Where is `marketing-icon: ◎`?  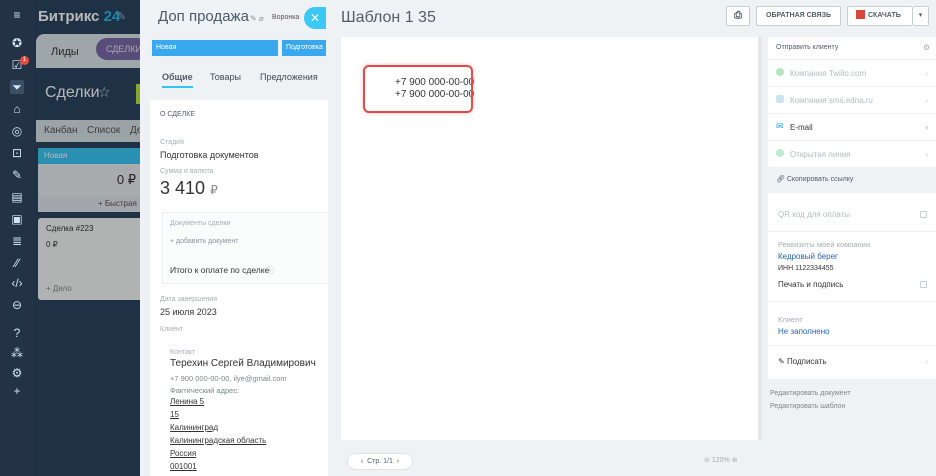
marketing-icon: ◎ is located at coordinates (17, 131).